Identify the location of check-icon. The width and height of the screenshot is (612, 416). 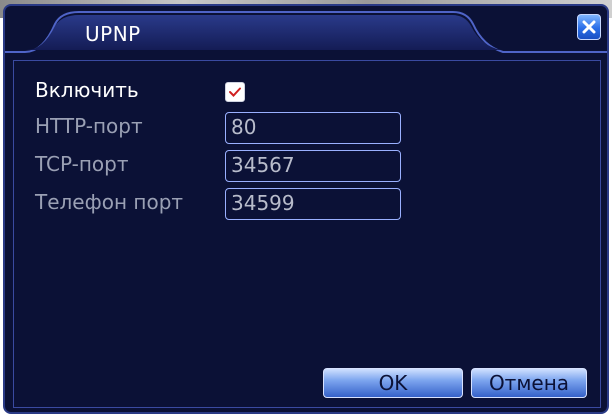
(235, 92).